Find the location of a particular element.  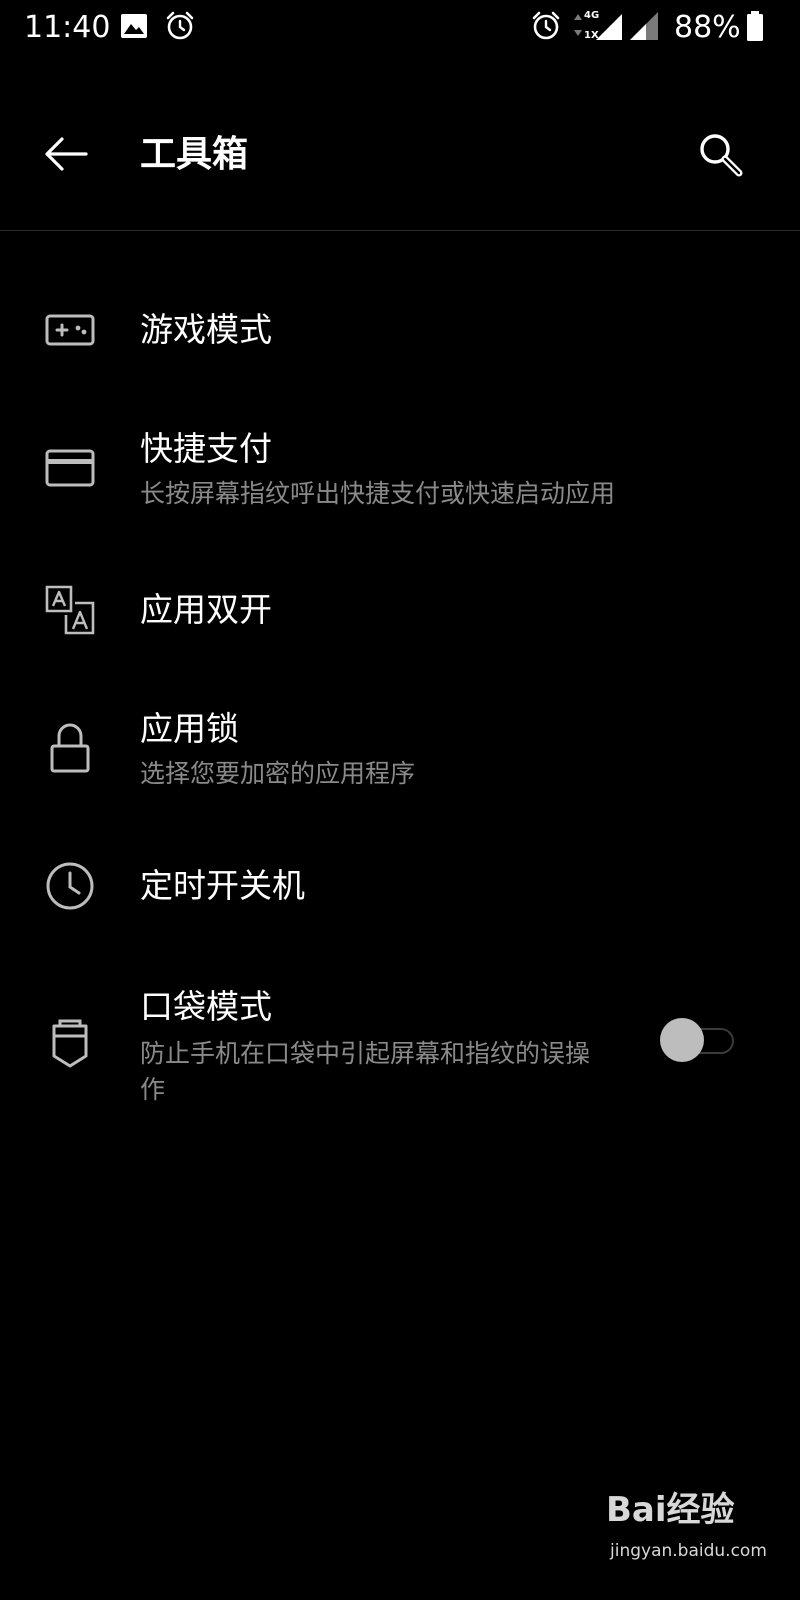

item-title: 游戏模式 is located at coordinates (206, 329).